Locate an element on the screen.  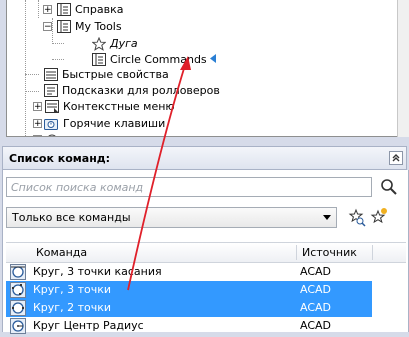
tree-item-hotkeys: + Горячие клавиши is located at coordinates (99, 123).